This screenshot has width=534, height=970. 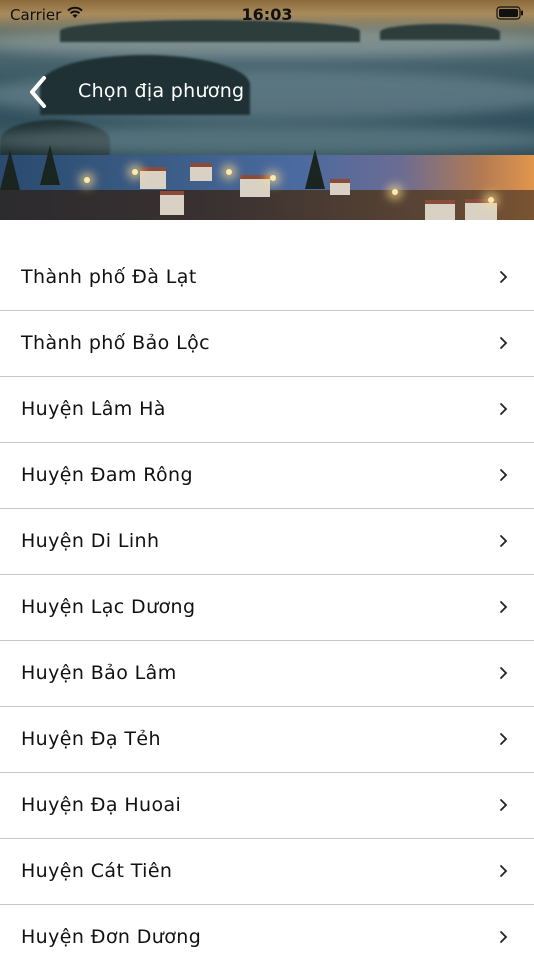 What do you see at coordinates (267, 476) in the screenshot?
I see `list-item: Huyện Đam Rông` at bounding box center [267, 476].